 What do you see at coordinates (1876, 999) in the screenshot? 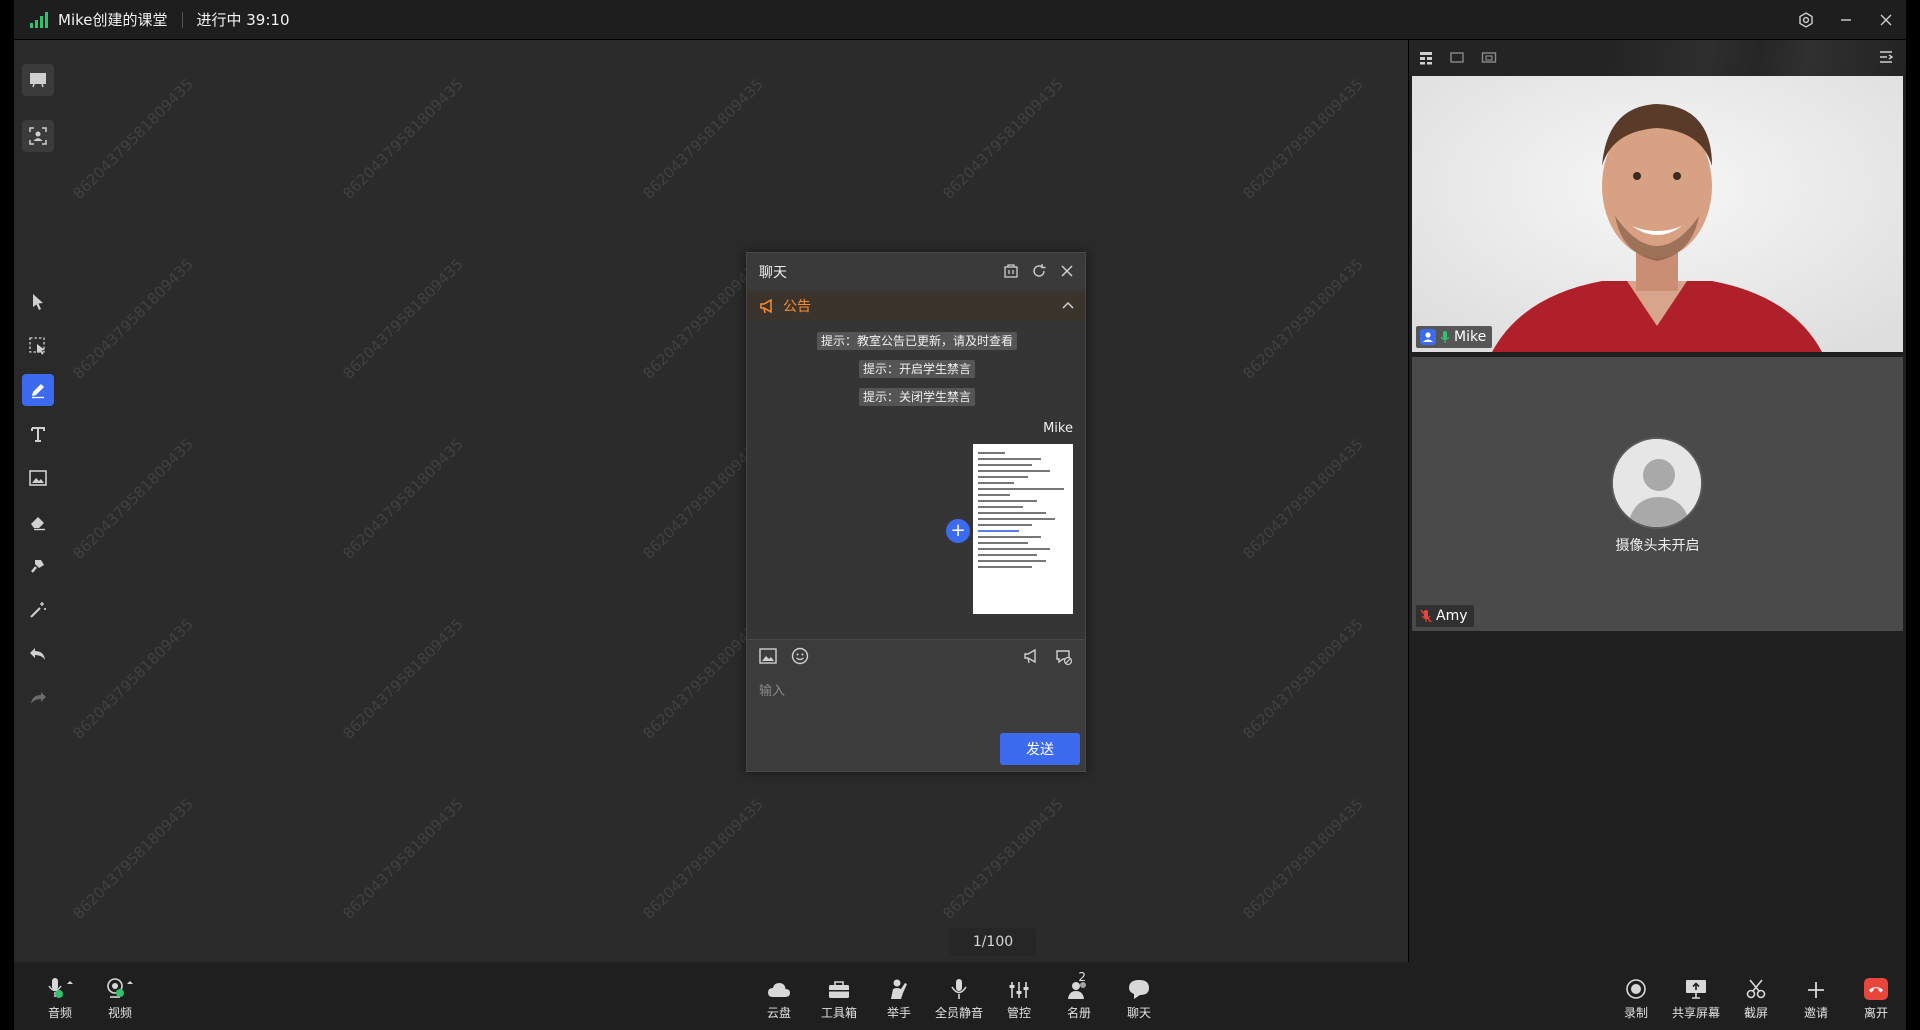
I see `leave-button: 离开` at bounding box center [1876, 999].